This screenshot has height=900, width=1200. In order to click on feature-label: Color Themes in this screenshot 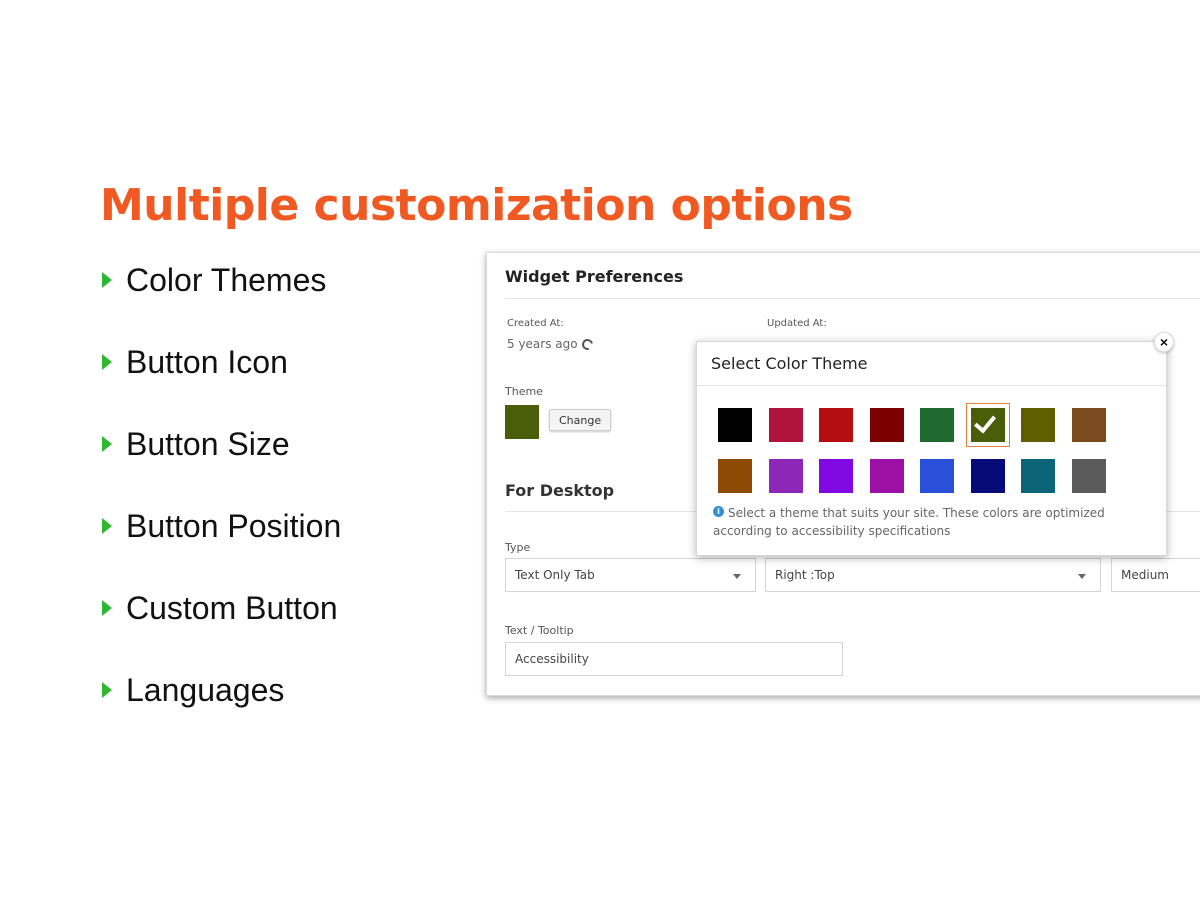, I will do `click(226, 280)`.